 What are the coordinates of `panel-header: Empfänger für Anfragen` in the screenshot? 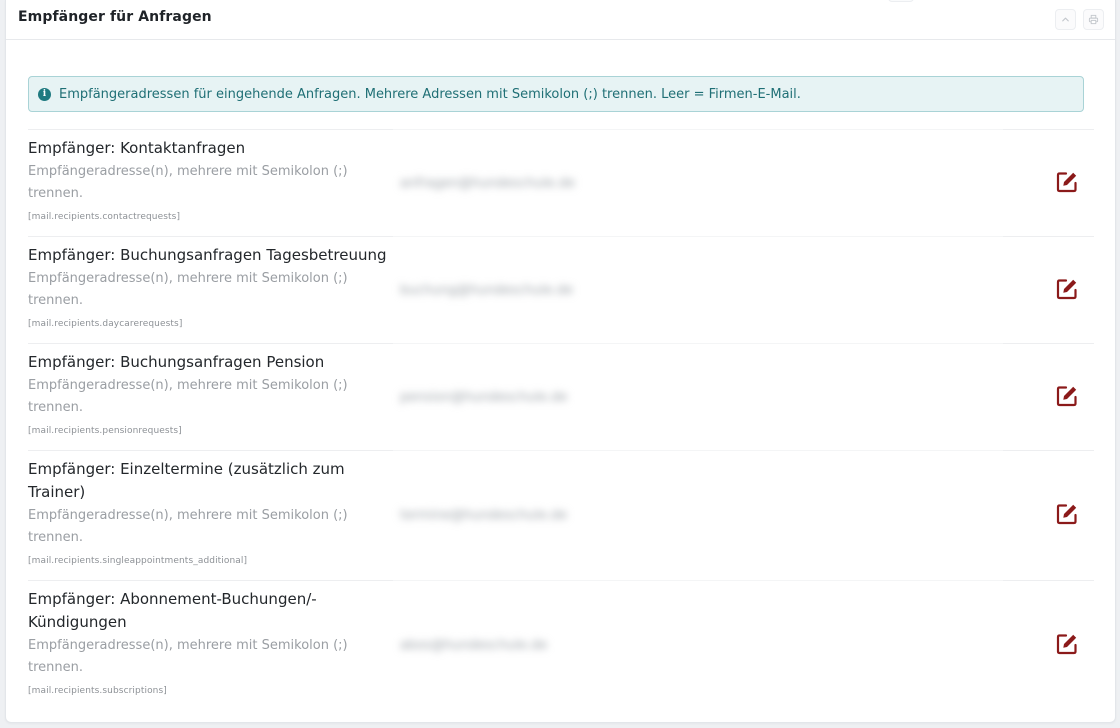 It's located at (560, 20).